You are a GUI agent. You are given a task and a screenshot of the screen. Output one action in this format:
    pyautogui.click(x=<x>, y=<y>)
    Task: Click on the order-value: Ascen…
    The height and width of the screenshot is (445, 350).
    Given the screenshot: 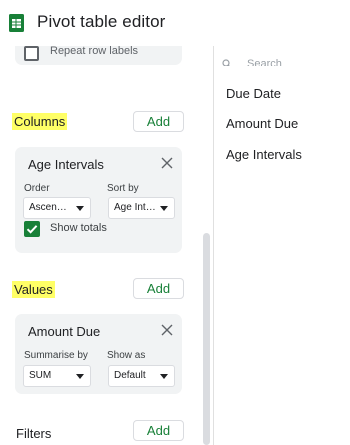 What is the action you would take?
    pyautogui.click(x=48, y=207)
    